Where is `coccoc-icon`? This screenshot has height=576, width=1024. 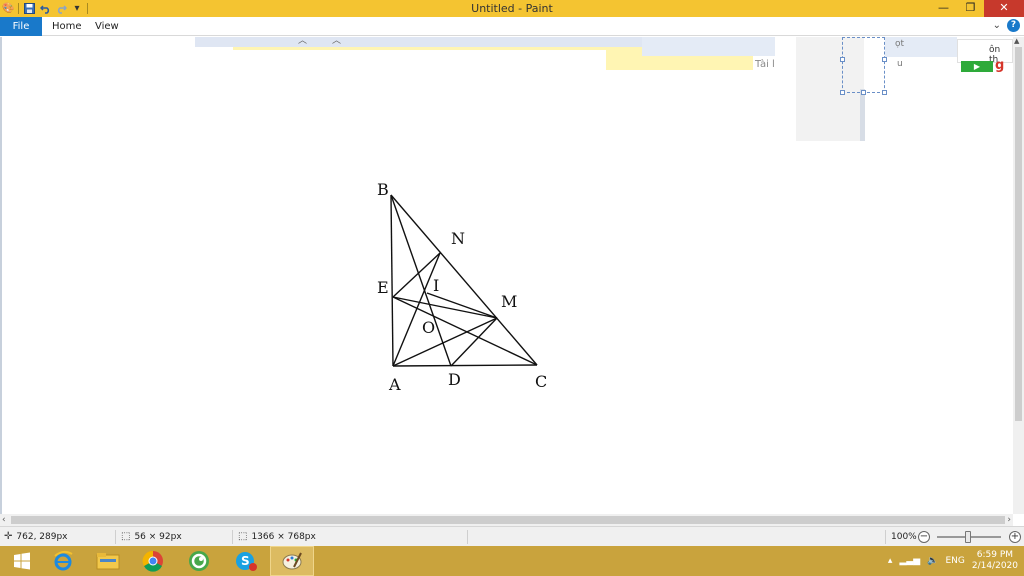 coccoc-icon is located at coordinates (199, 561).